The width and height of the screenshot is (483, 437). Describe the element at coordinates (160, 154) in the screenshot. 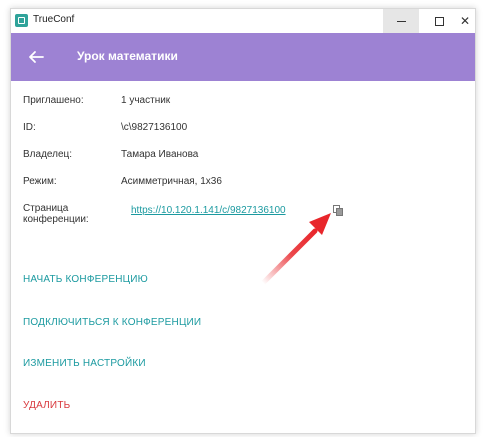

I see `owner-value: Тамара Иванова` at that location.